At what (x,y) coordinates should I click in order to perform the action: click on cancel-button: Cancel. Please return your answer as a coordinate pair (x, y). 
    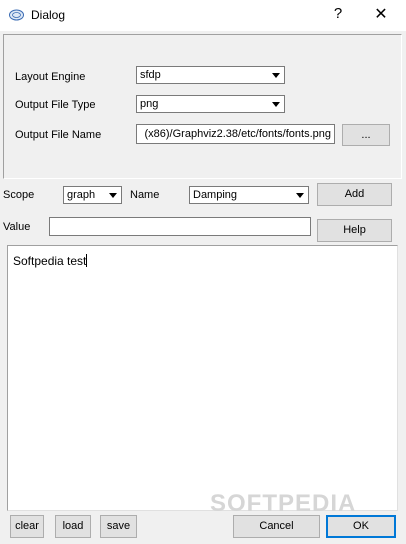
    Looking at the image, I should click on (276, 526).